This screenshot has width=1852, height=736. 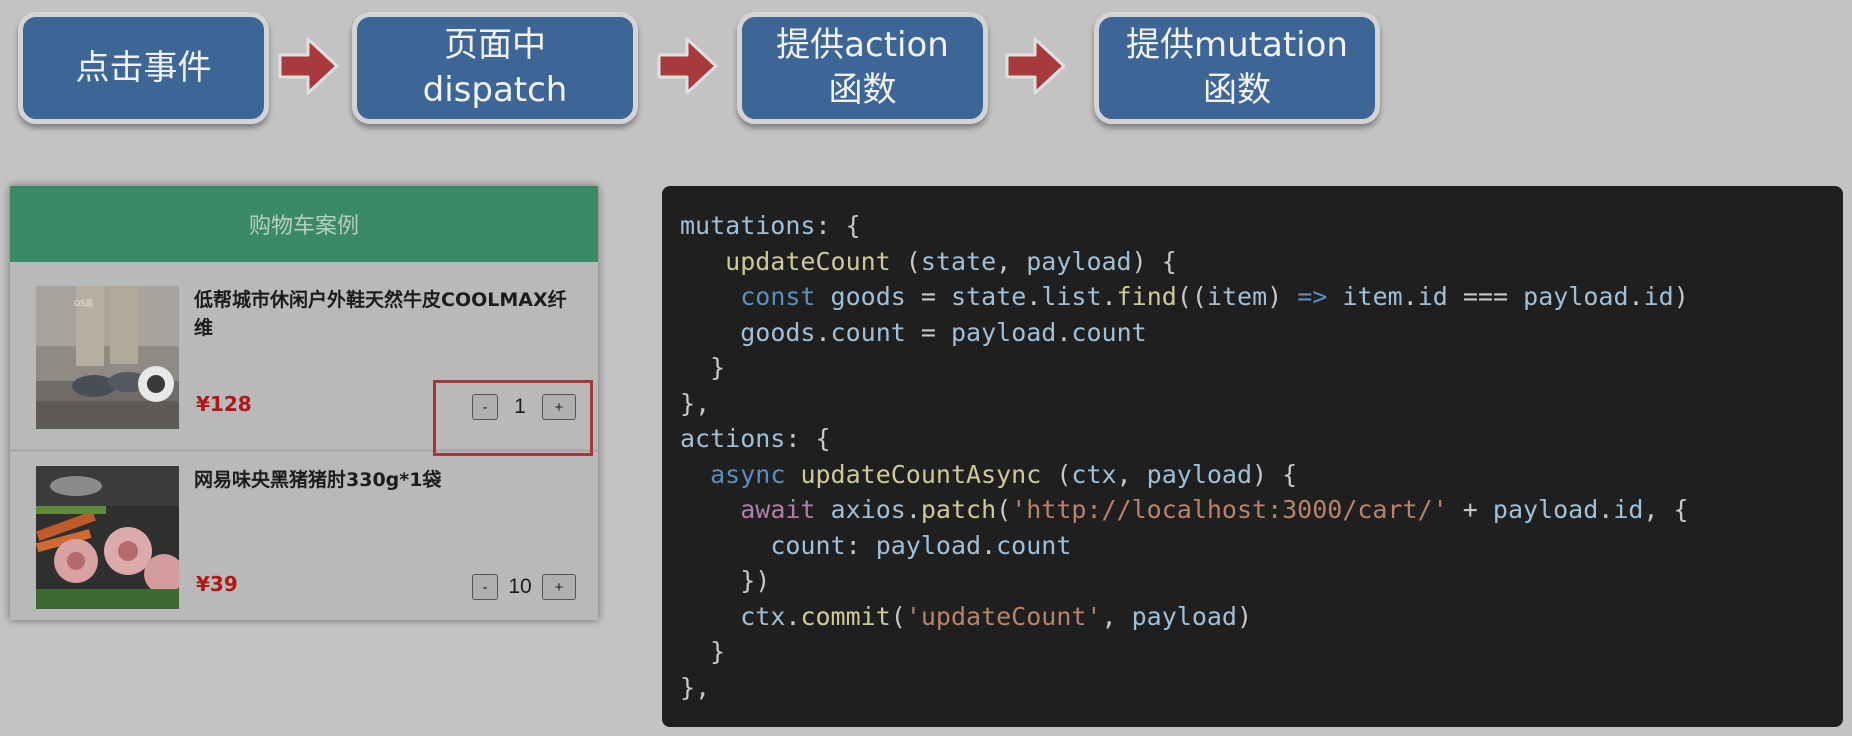 I want to click on quantity-stepper: - 10 +, so click(x=524, y=587).